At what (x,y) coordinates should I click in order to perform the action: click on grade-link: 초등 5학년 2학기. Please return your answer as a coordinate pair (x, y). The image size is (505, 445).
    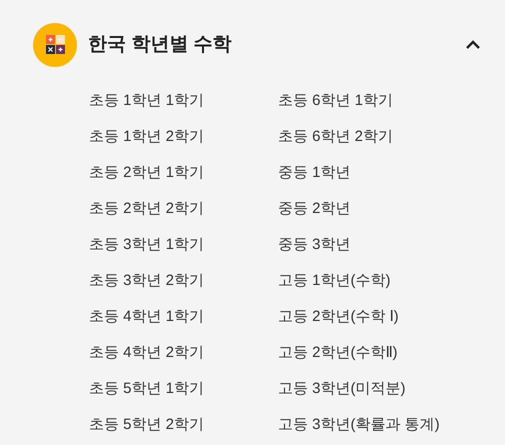
    Looking at the image, I should click on (146, 425).